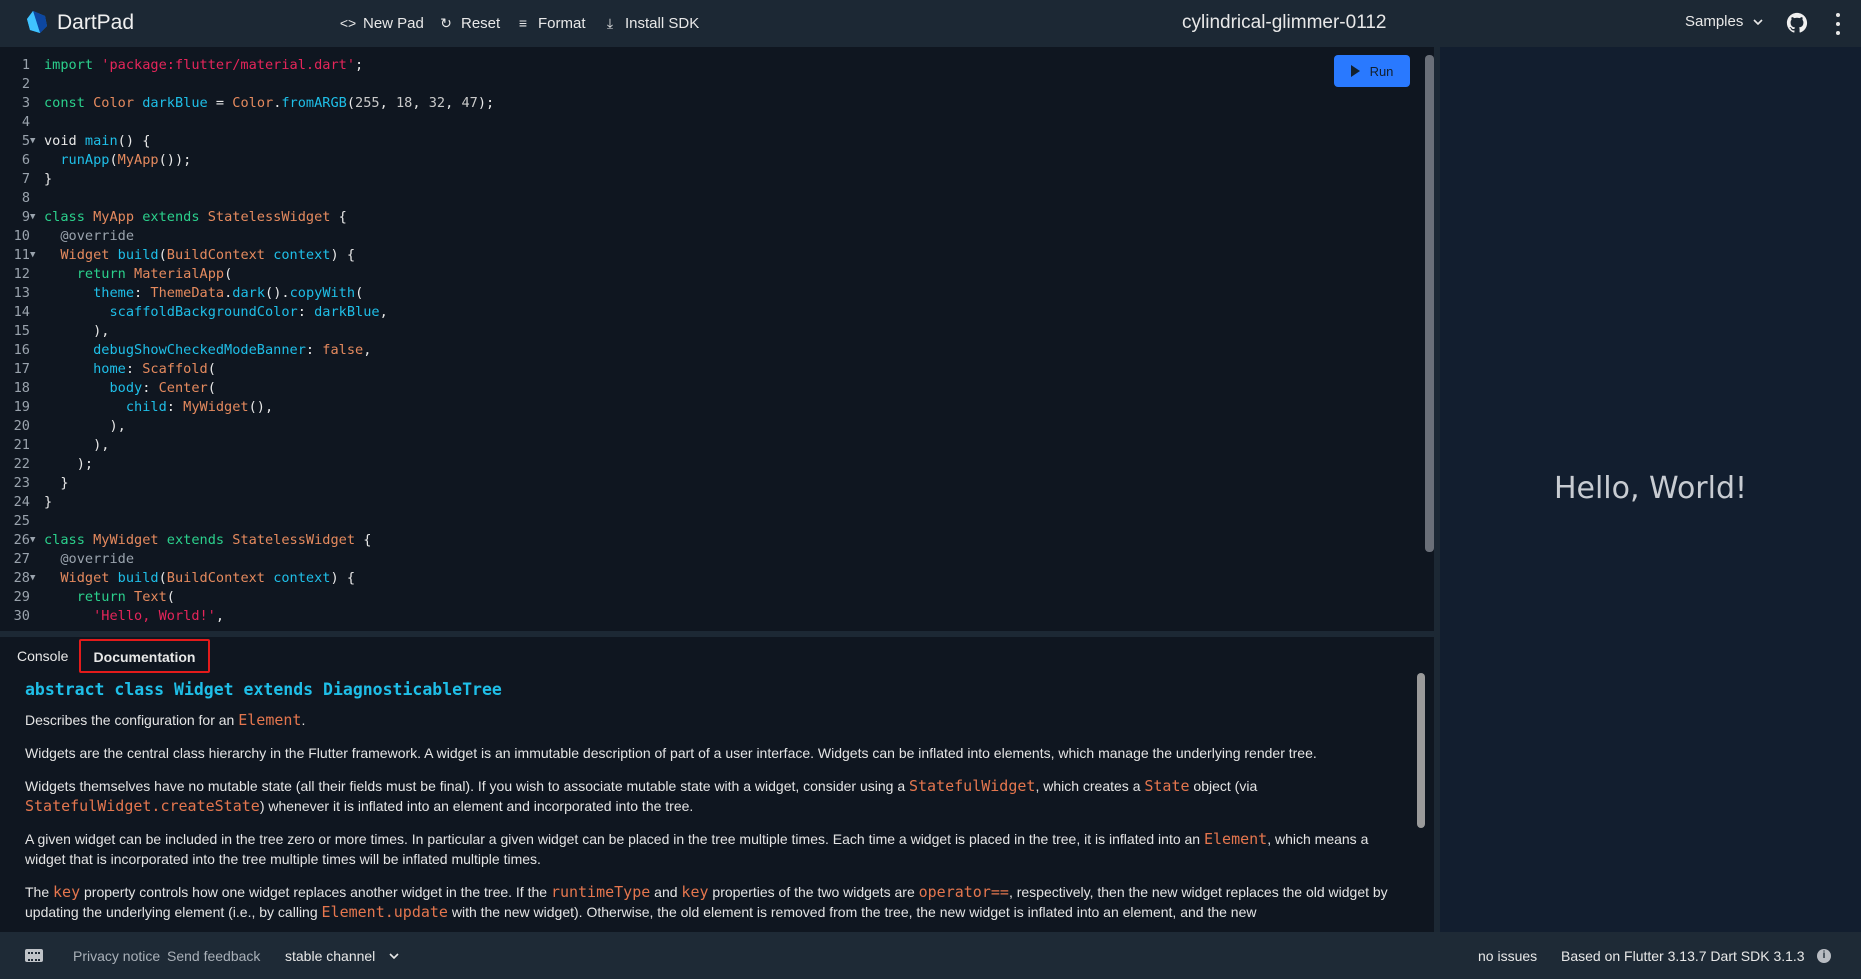 The width and height of the screenshot is (1861, 979). I want to click on doc-scrollbar, so click(1421, 750).